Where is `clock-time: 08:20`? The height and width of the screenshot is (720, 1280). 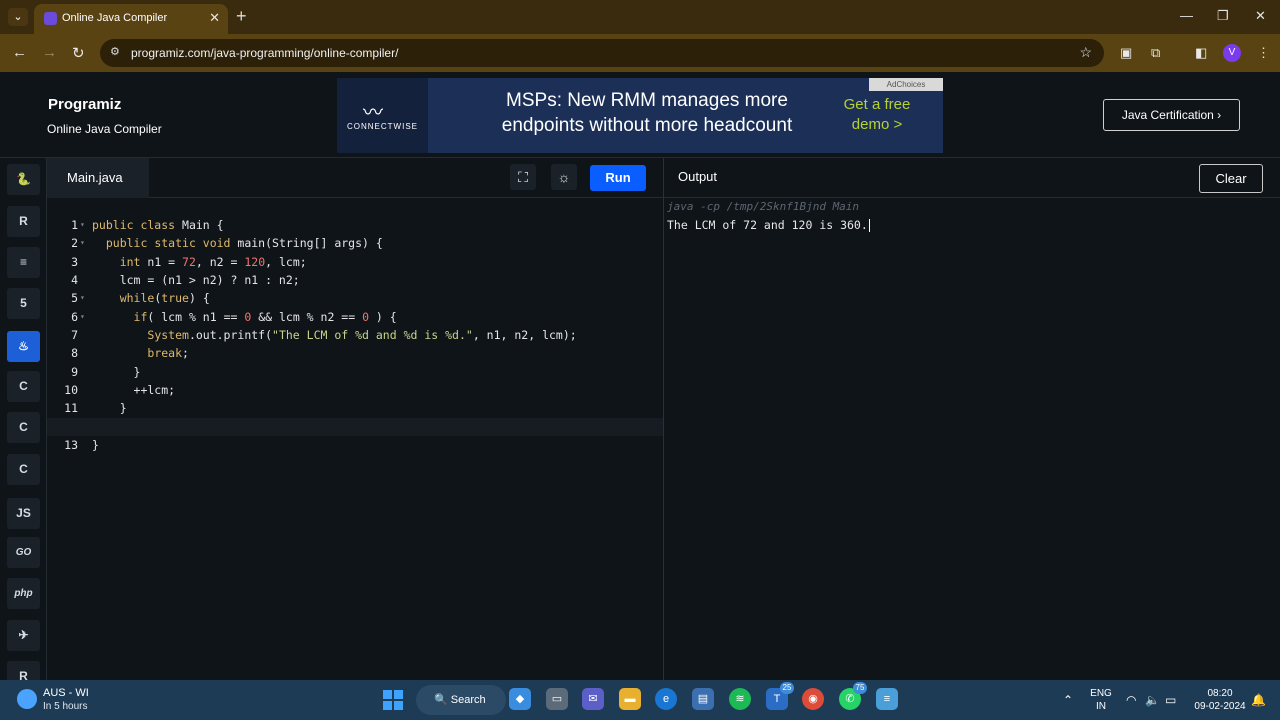 clock-time: 08:20 is located at coordinates (1220, 693).